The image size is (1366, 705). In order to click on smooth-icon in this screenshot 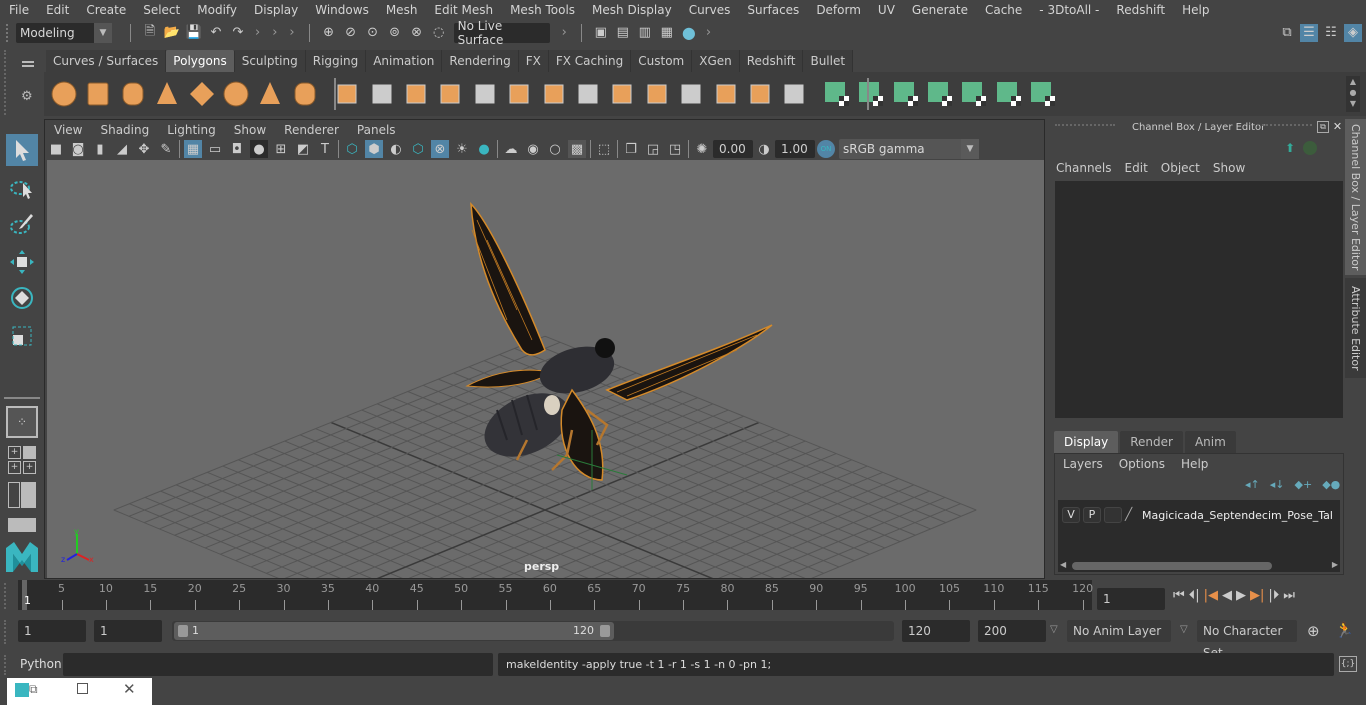, I will do `click(450, 94)`.